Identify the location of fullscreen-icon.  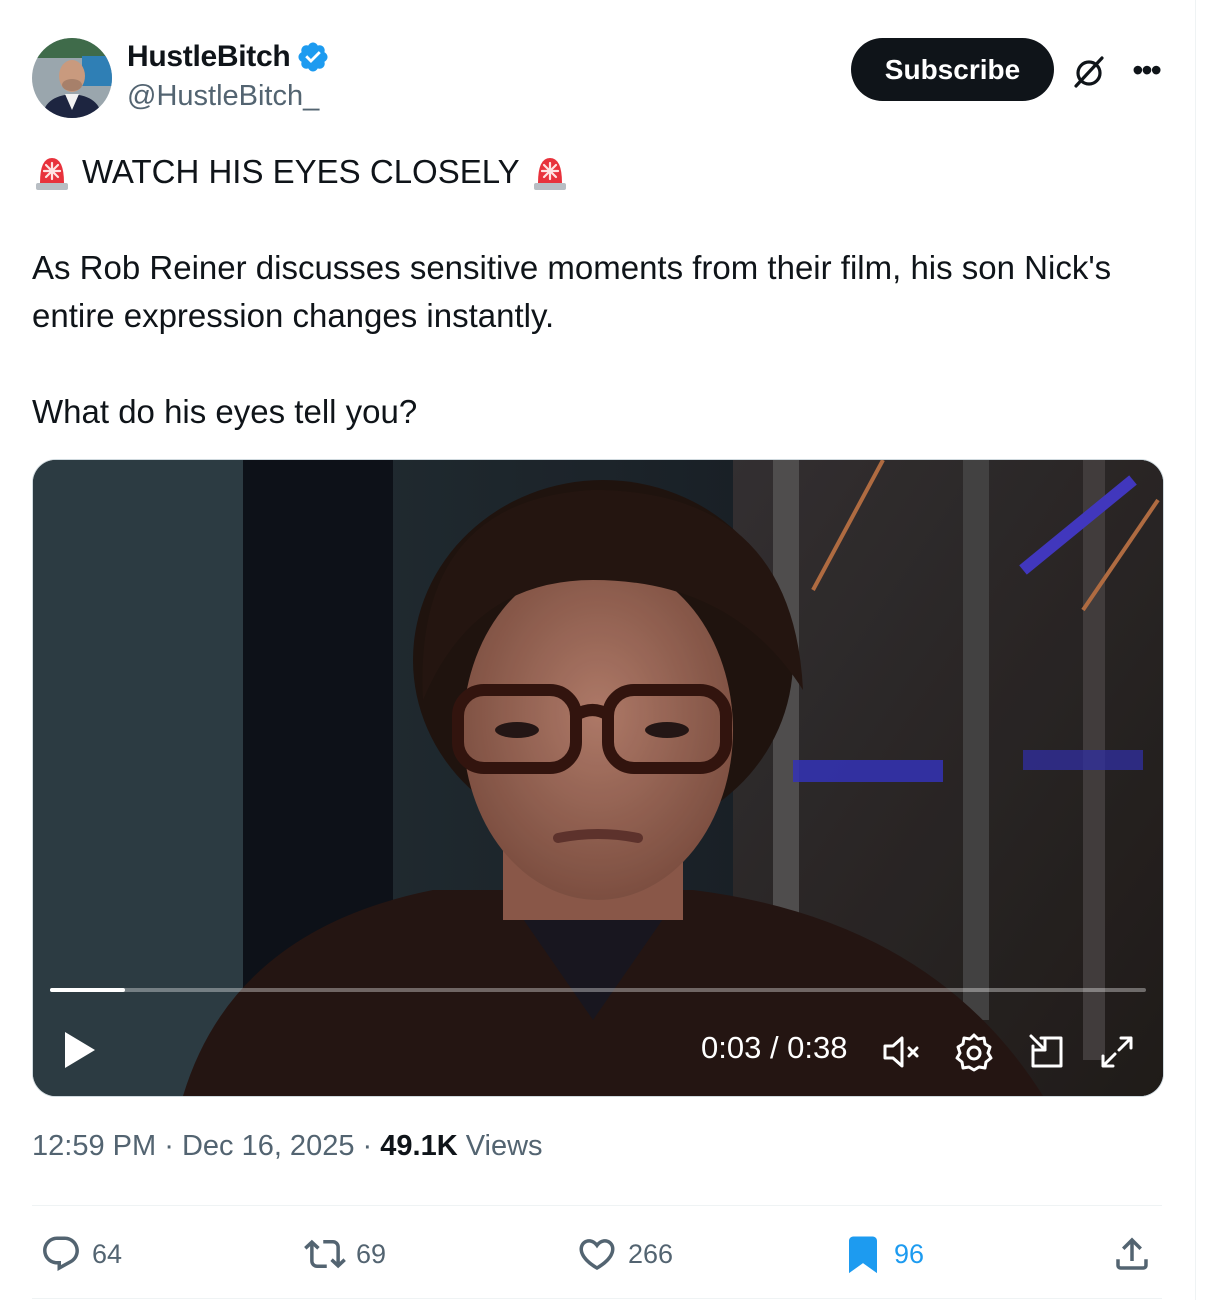
(1117, 1052).